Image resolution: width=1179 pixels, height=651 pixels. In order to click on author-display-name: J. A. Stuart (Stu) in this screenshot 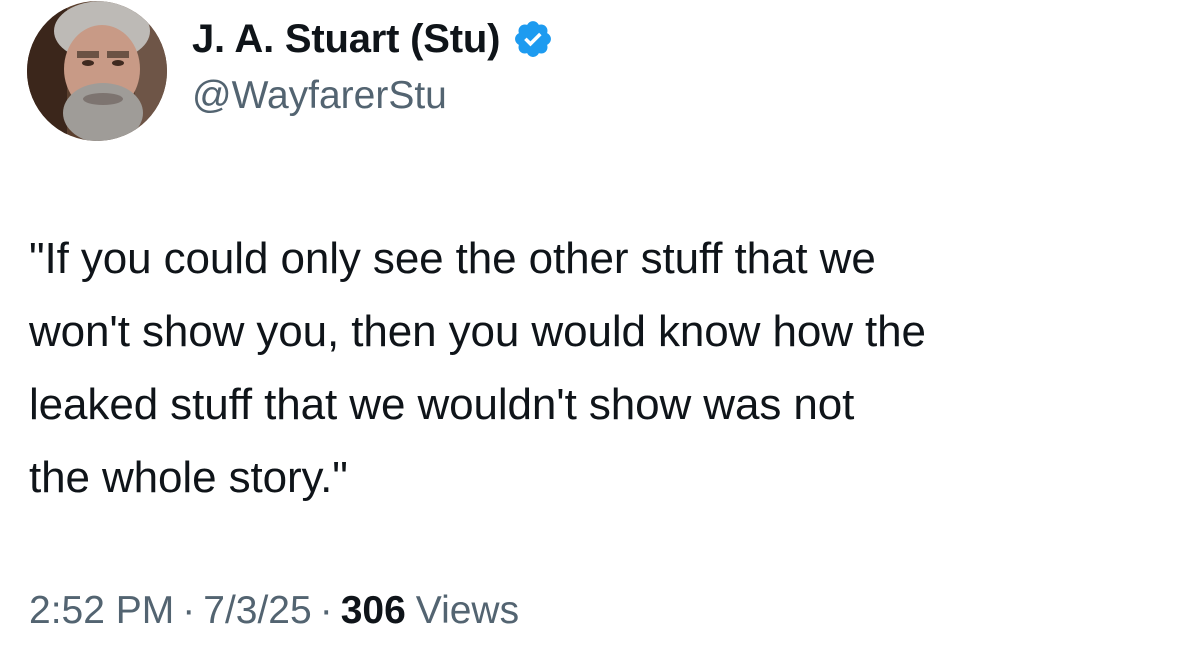, I will do `click(346, 39)`.